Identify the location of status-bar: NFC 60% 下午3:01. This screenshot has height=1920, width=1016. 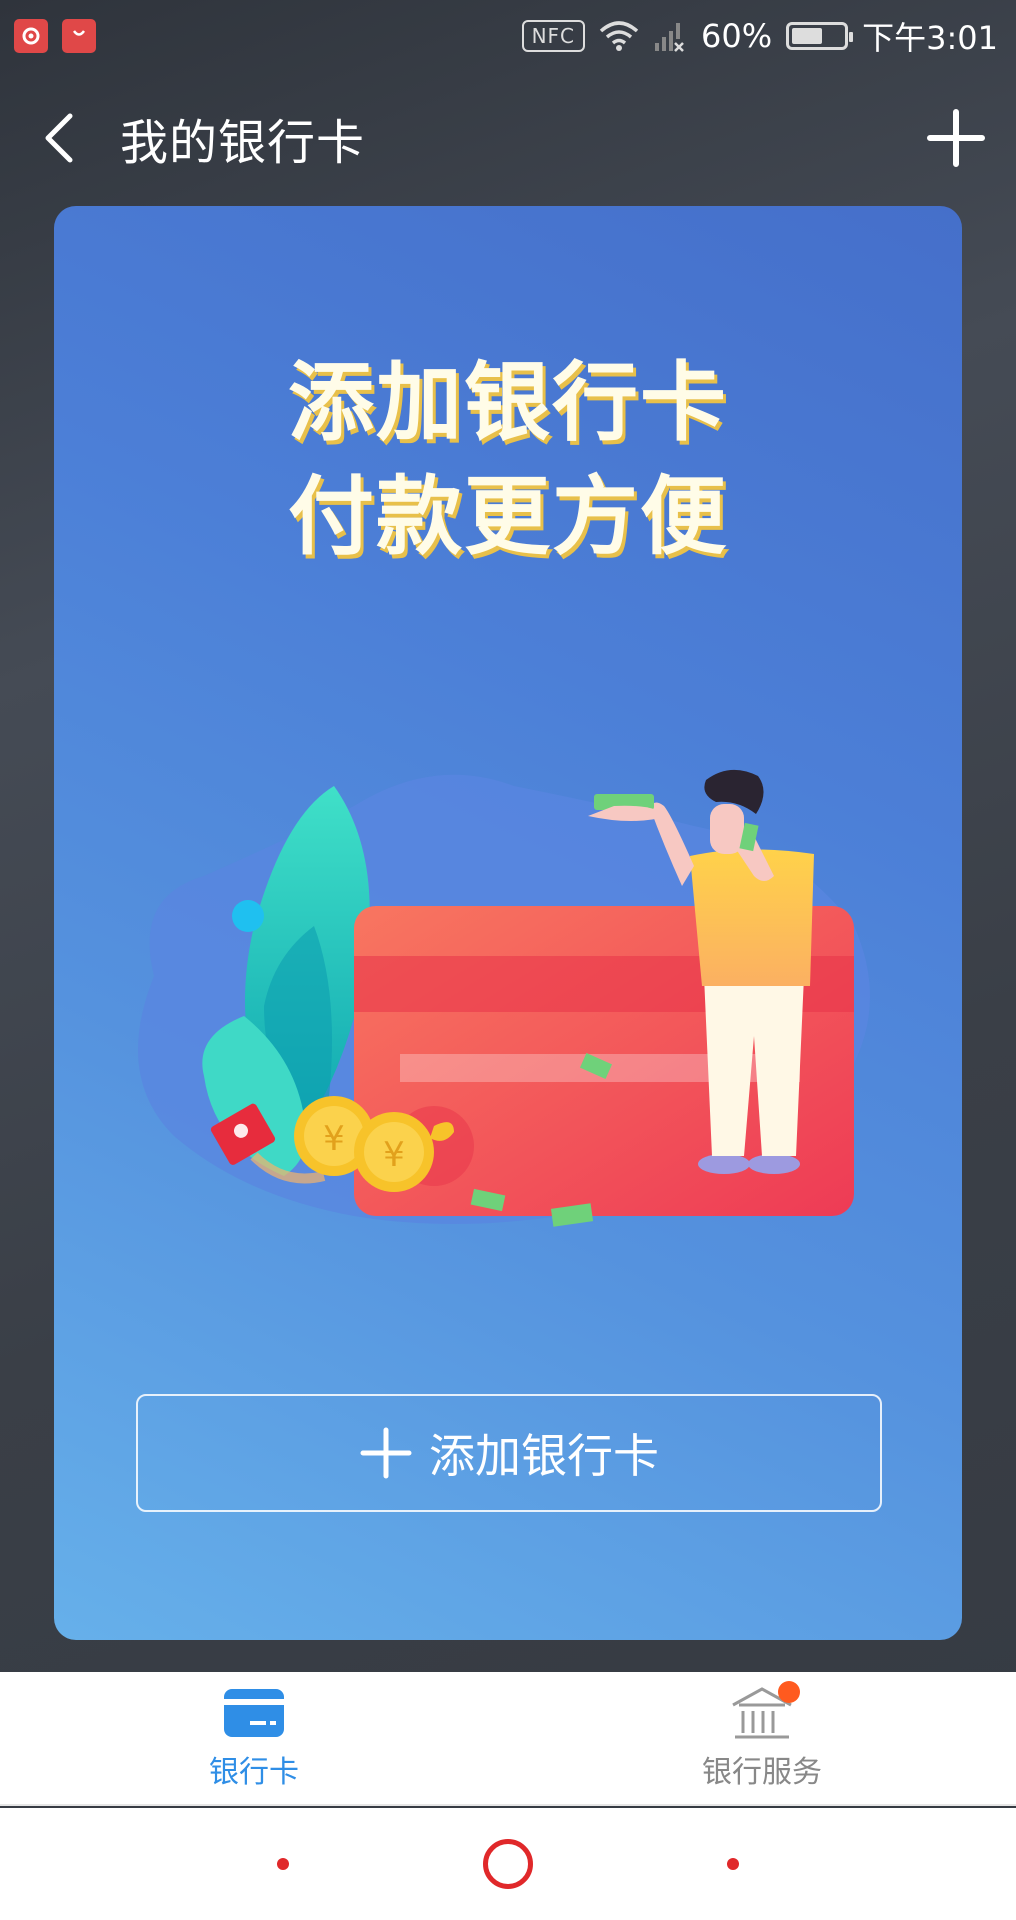
(508, 36).